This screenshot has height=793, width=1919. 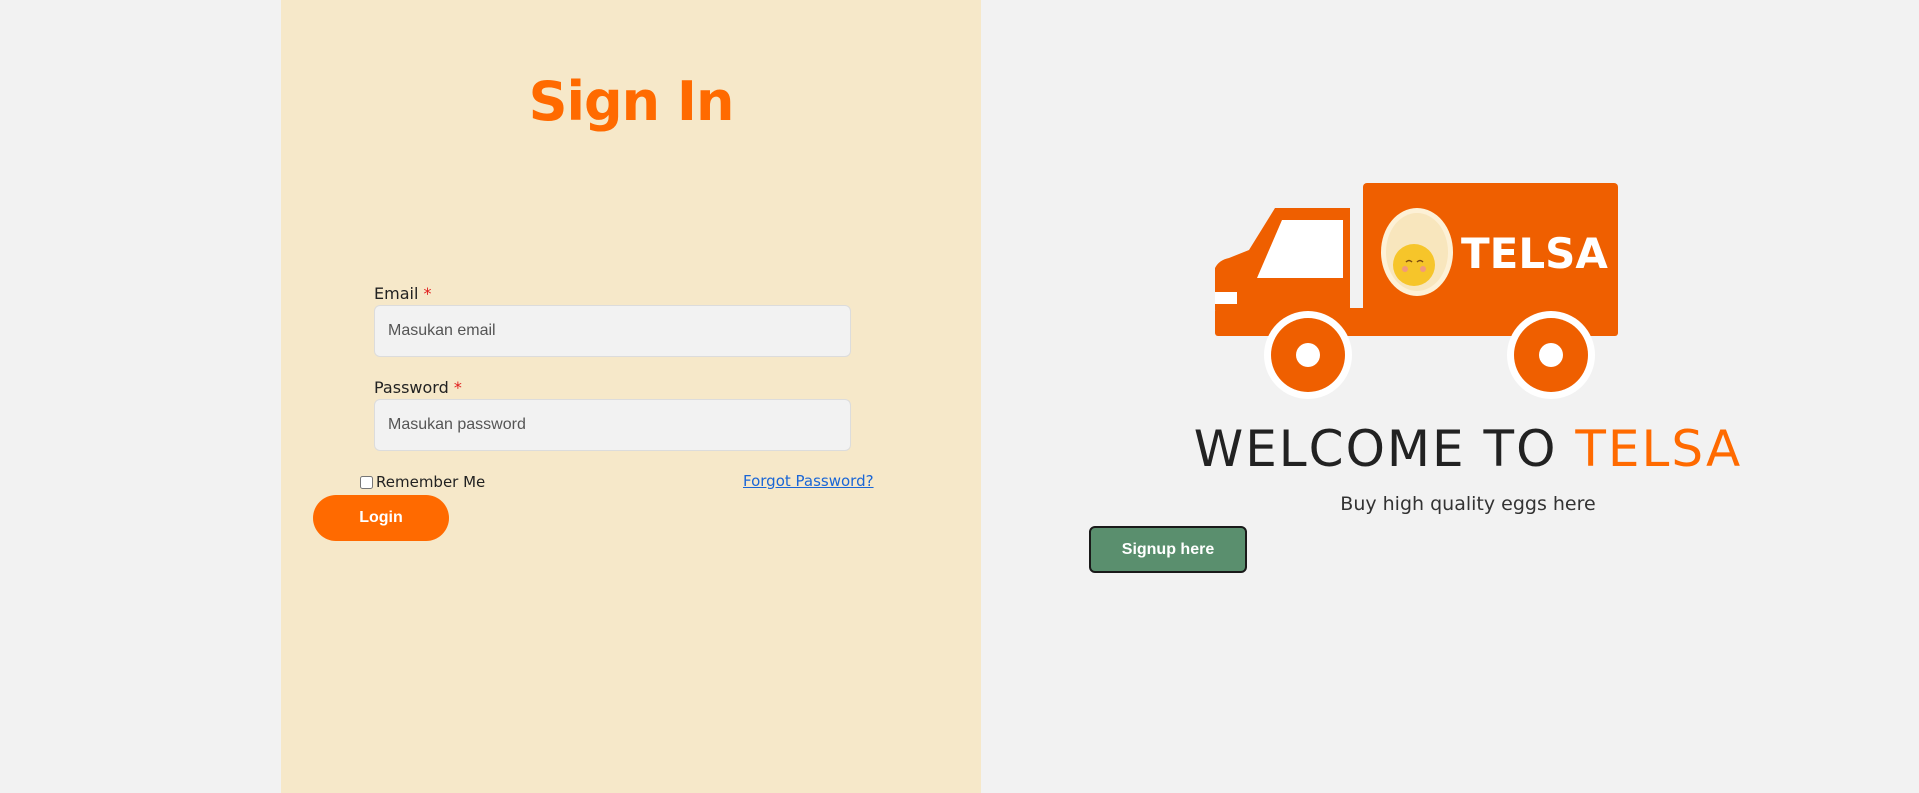 I want to click on password-label: Password *, so click(x=418, y=387).